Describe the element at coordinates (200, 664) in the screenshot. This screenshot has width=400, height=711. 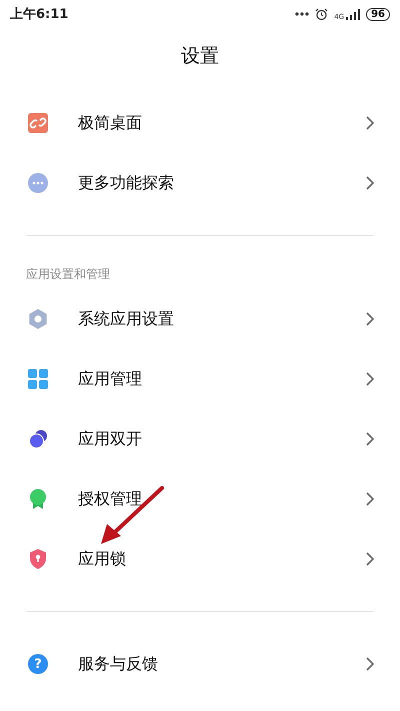
I see `settings-item: ? 服务与反馈` at that location.